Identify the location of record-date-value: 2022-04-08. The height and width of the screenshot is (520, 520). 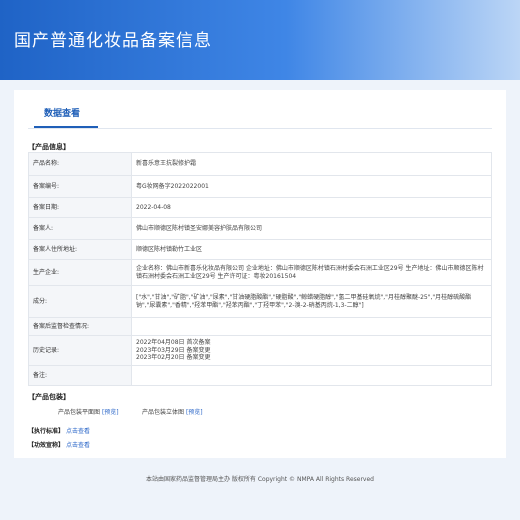
(311, 207).